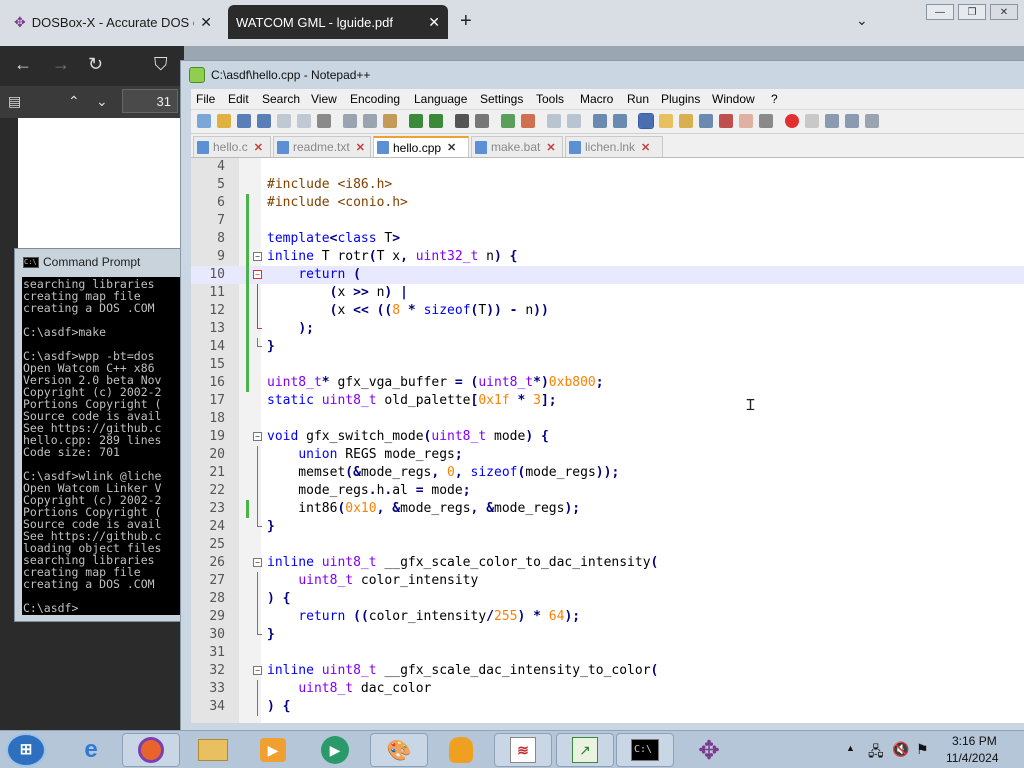  Describe the element at coordinates (436, 121) in the screenshot. I see `redo-icon` at that location.